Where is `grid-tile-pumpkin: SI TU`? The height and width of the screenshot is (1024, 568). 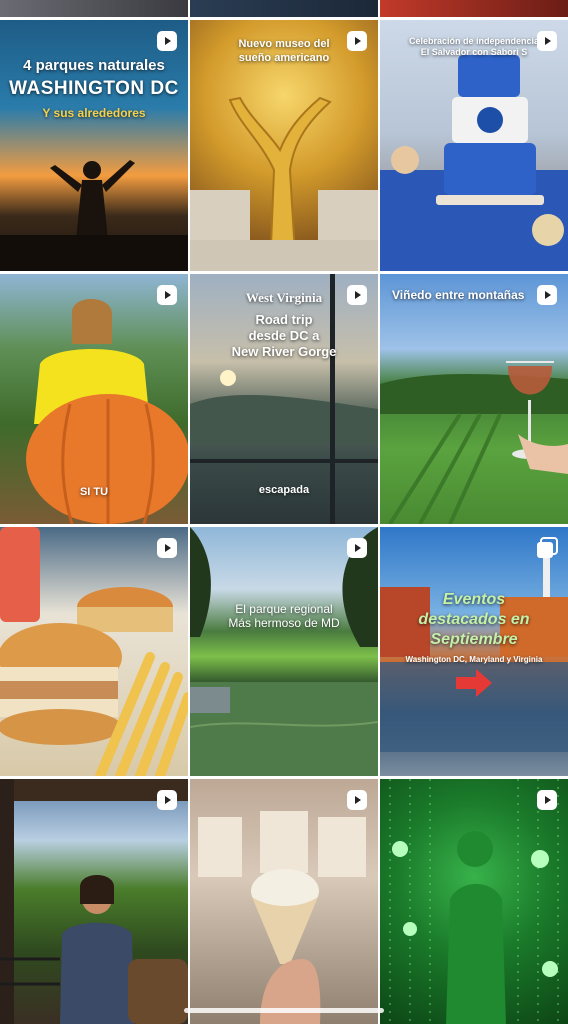 grid-tile-pumpkin: SI TU is located at coordinates (94, 399).